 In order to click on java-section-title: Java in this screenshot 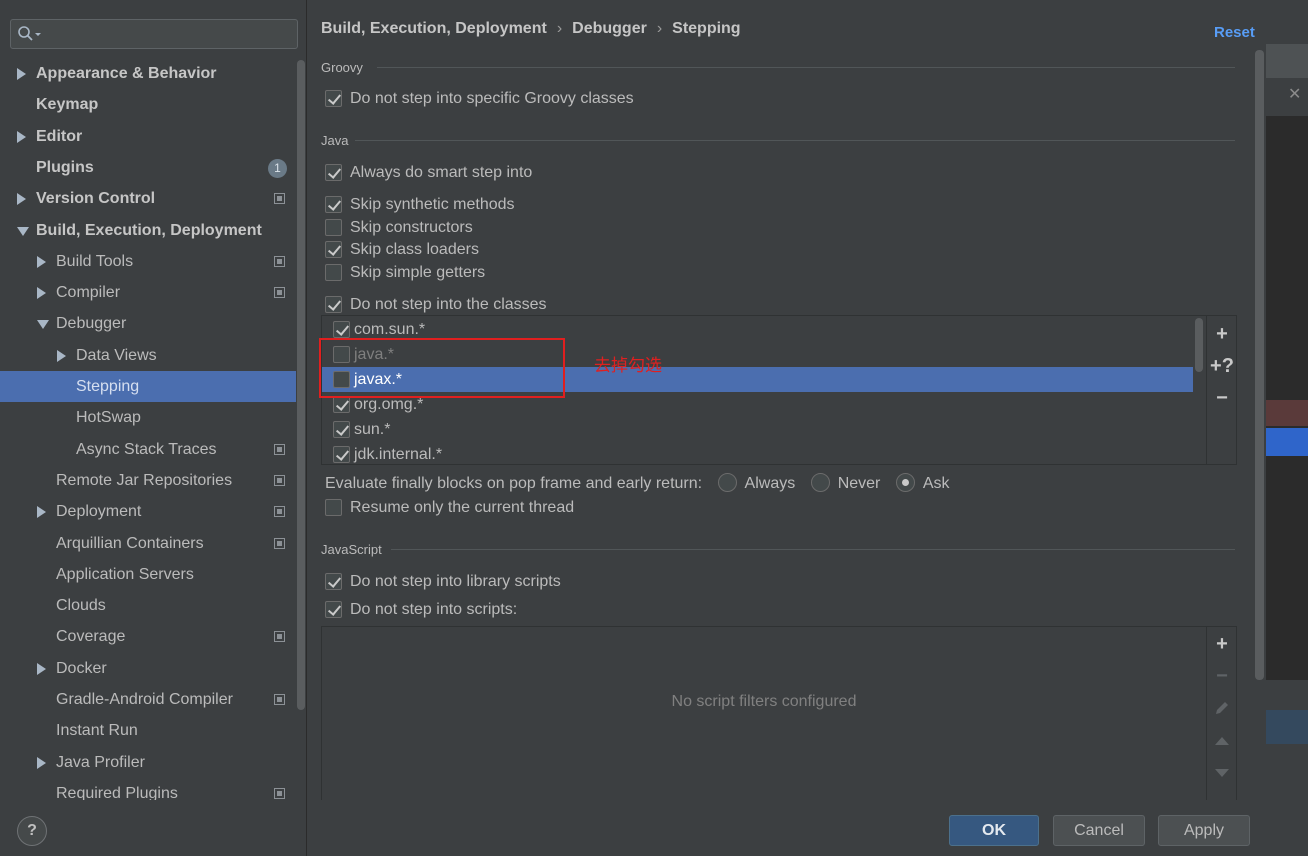, I will do `click(335, 140)`.